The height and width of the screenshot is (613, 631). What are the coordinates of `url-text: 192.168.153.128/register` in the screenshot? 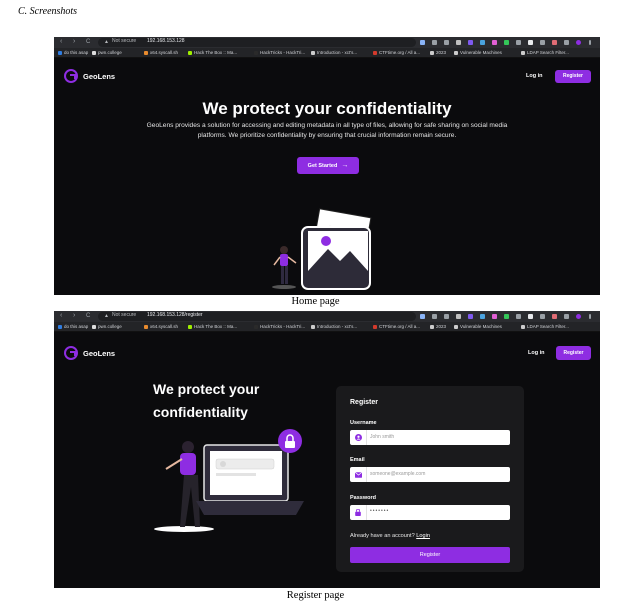 It's located at (175, 315).